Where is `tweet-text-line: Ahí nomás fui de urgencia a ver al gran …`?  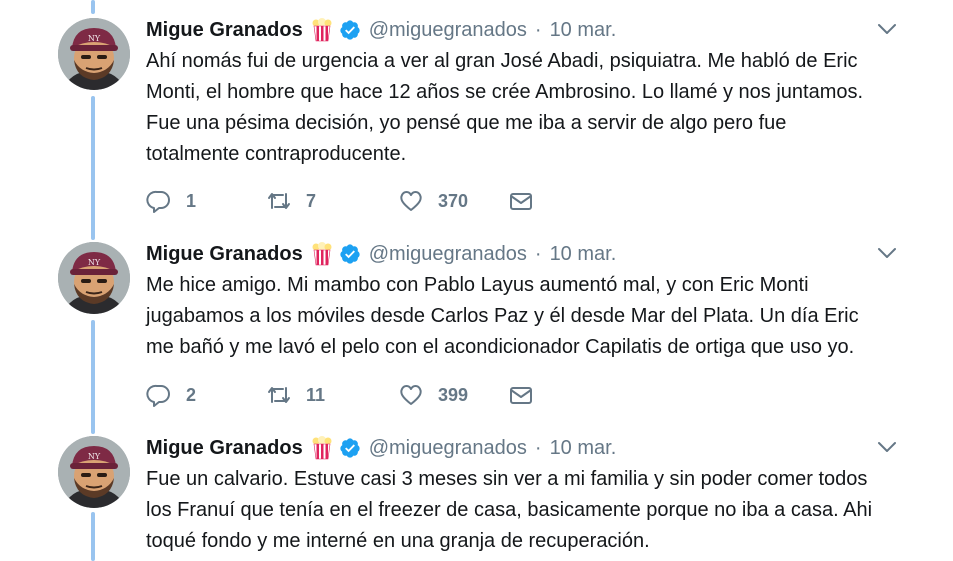
tweet-text-line: Ahí nomás fui de urgencia a ver al gran … is located at coordinates (502, 61).